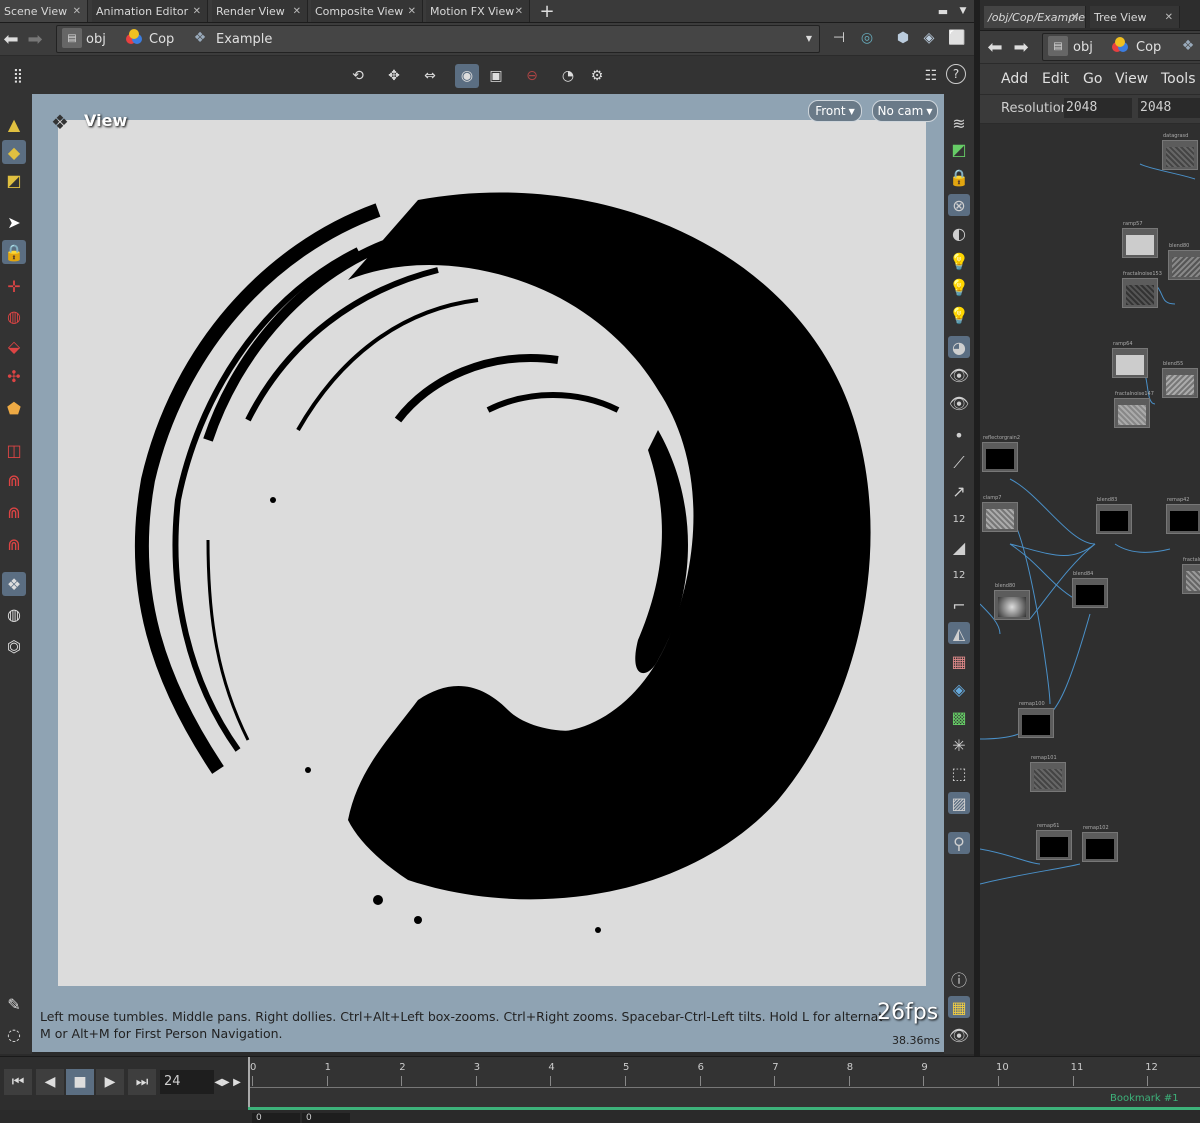  I want to click on pane-options-icon: ▬, so click(943, 11).